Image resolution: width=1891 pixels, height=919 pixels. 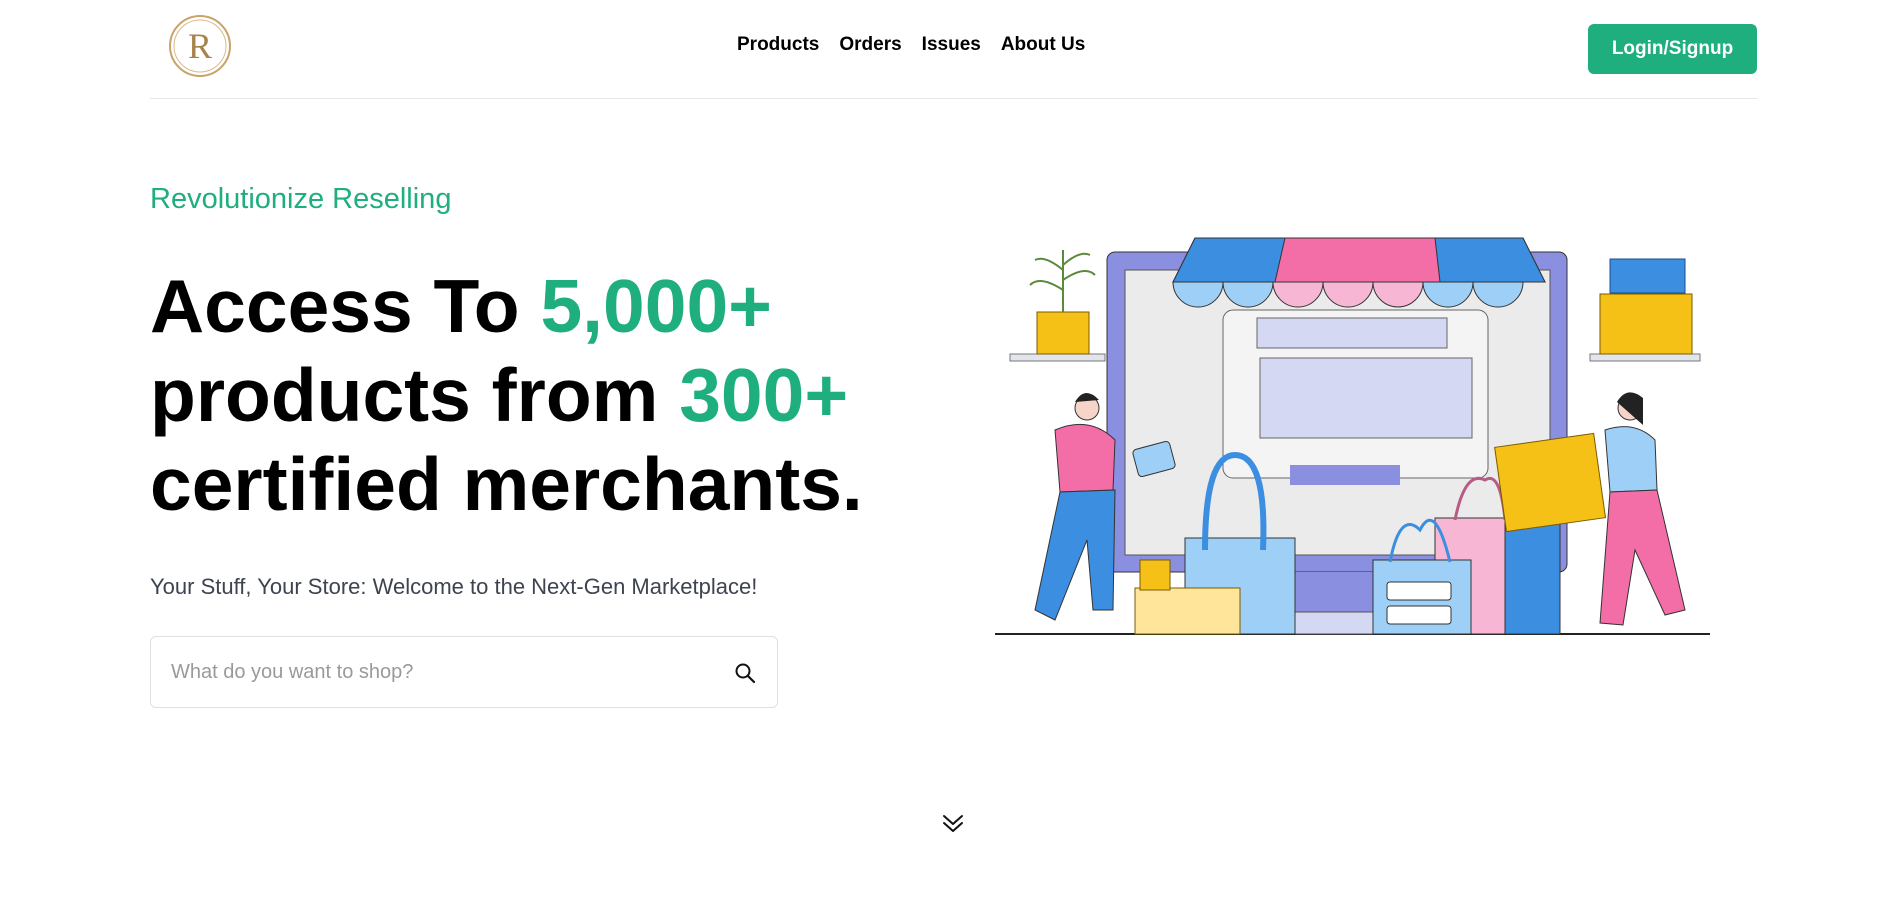 I want to click on logo-letter: R, so click(x=200, y=46).